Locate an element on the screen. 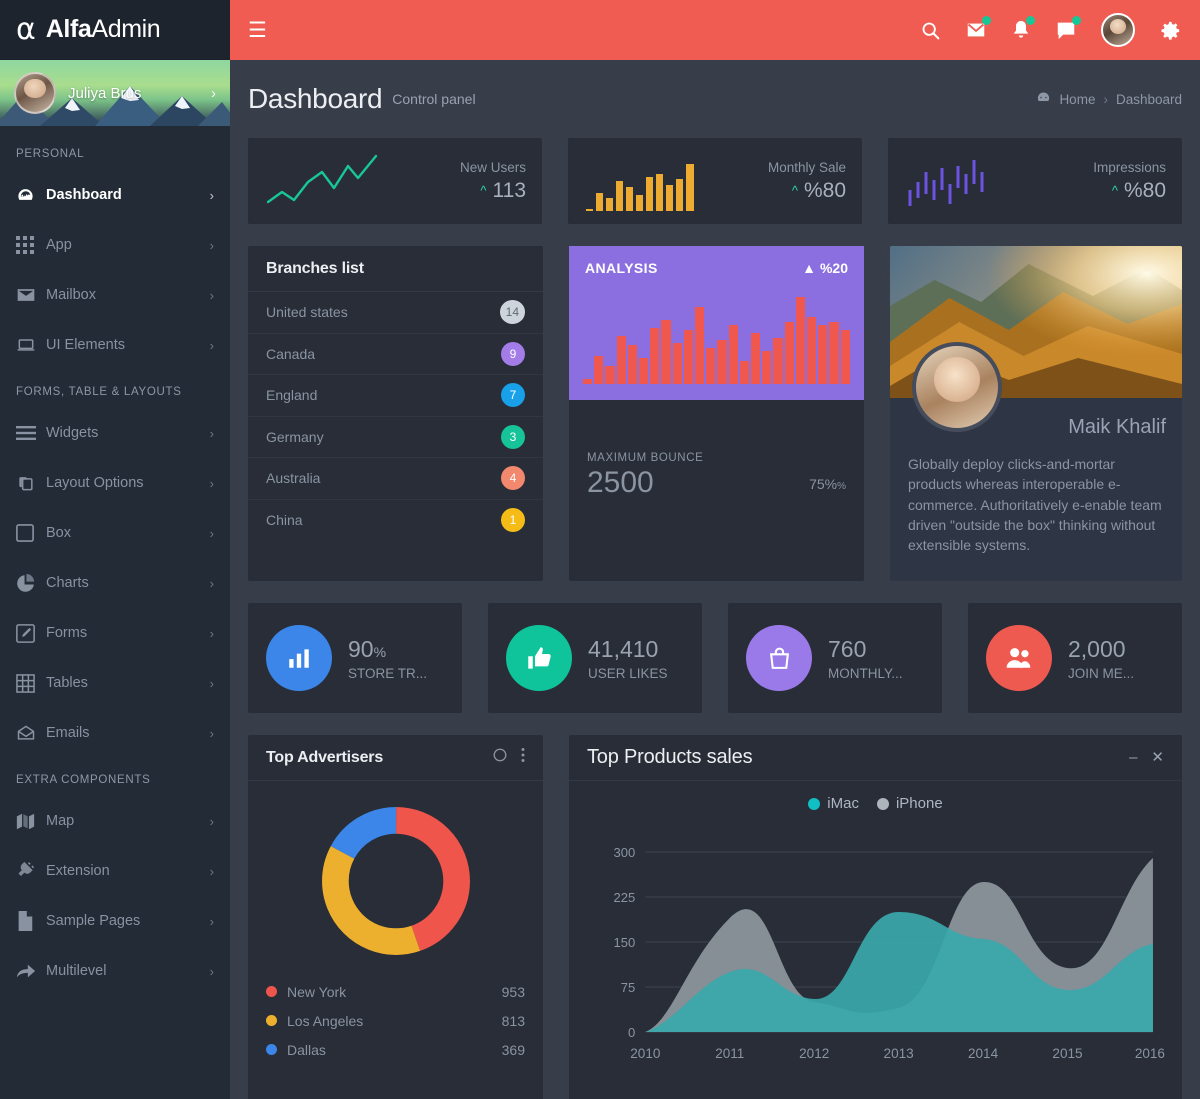 The image size is (1200, 1099). sidebar-item-widgets: Widgets › is located at coordinates (115, 433).